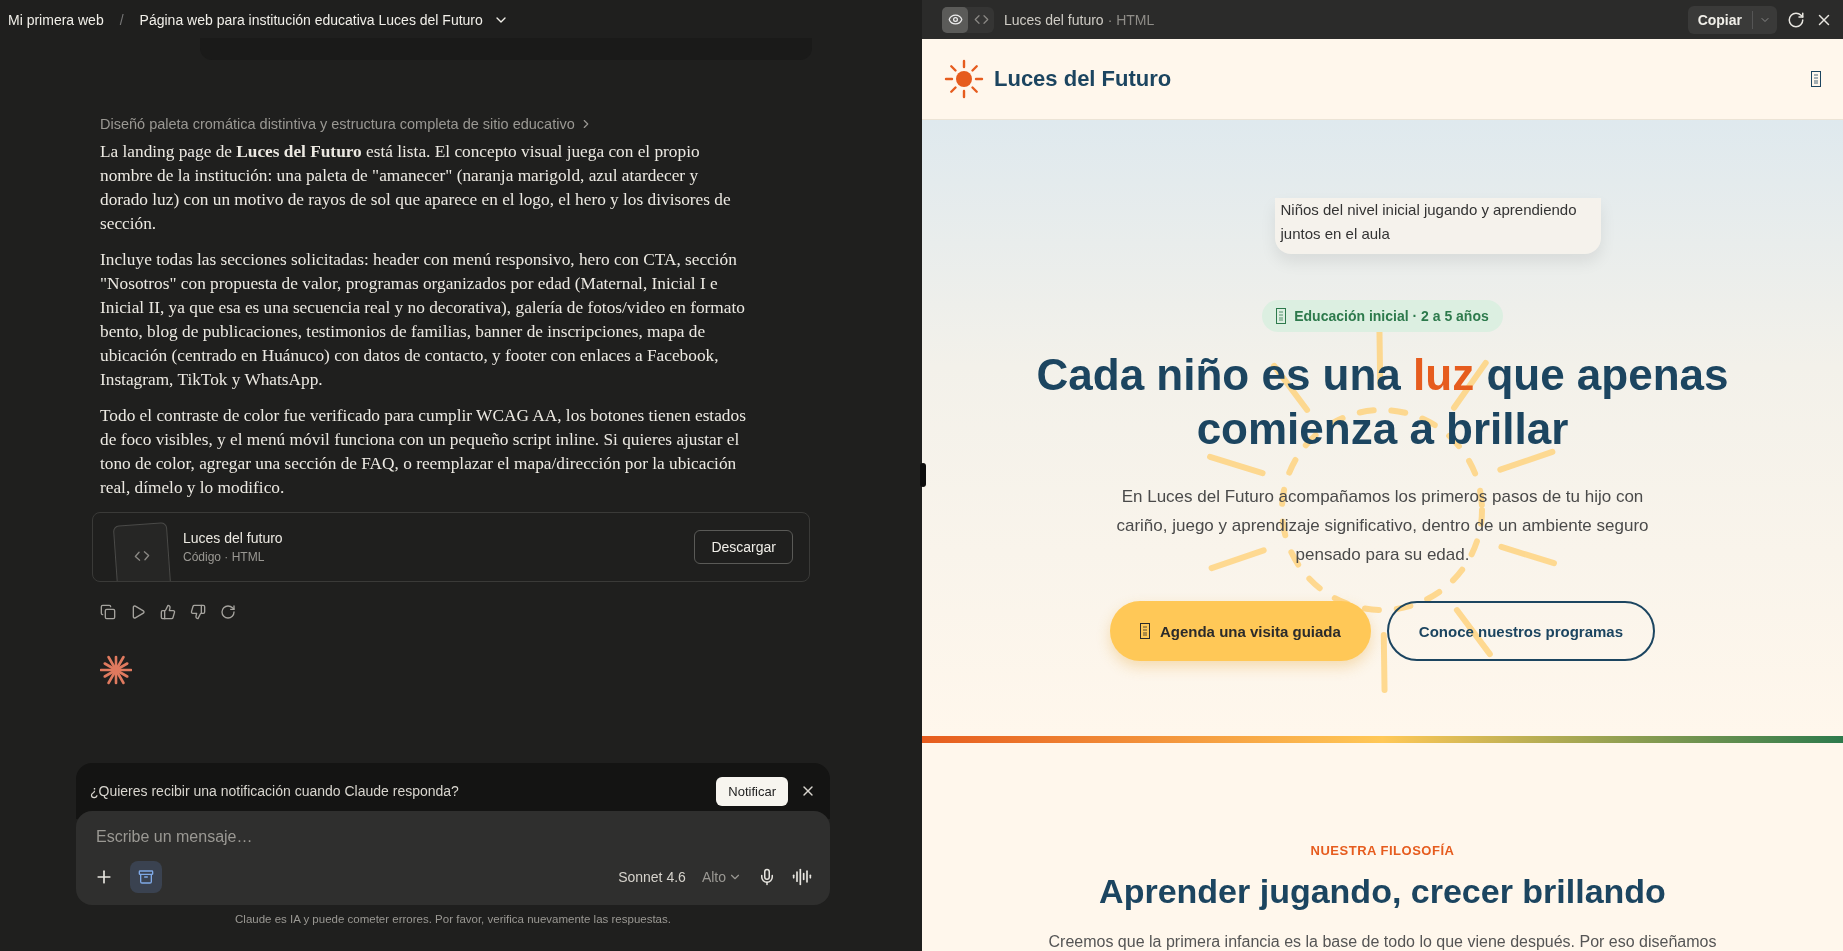  What do you see at coordinates (1131, 19) in the screenshot?
I see `artifact-type: · HTML` at bounding box center [1131, 19].